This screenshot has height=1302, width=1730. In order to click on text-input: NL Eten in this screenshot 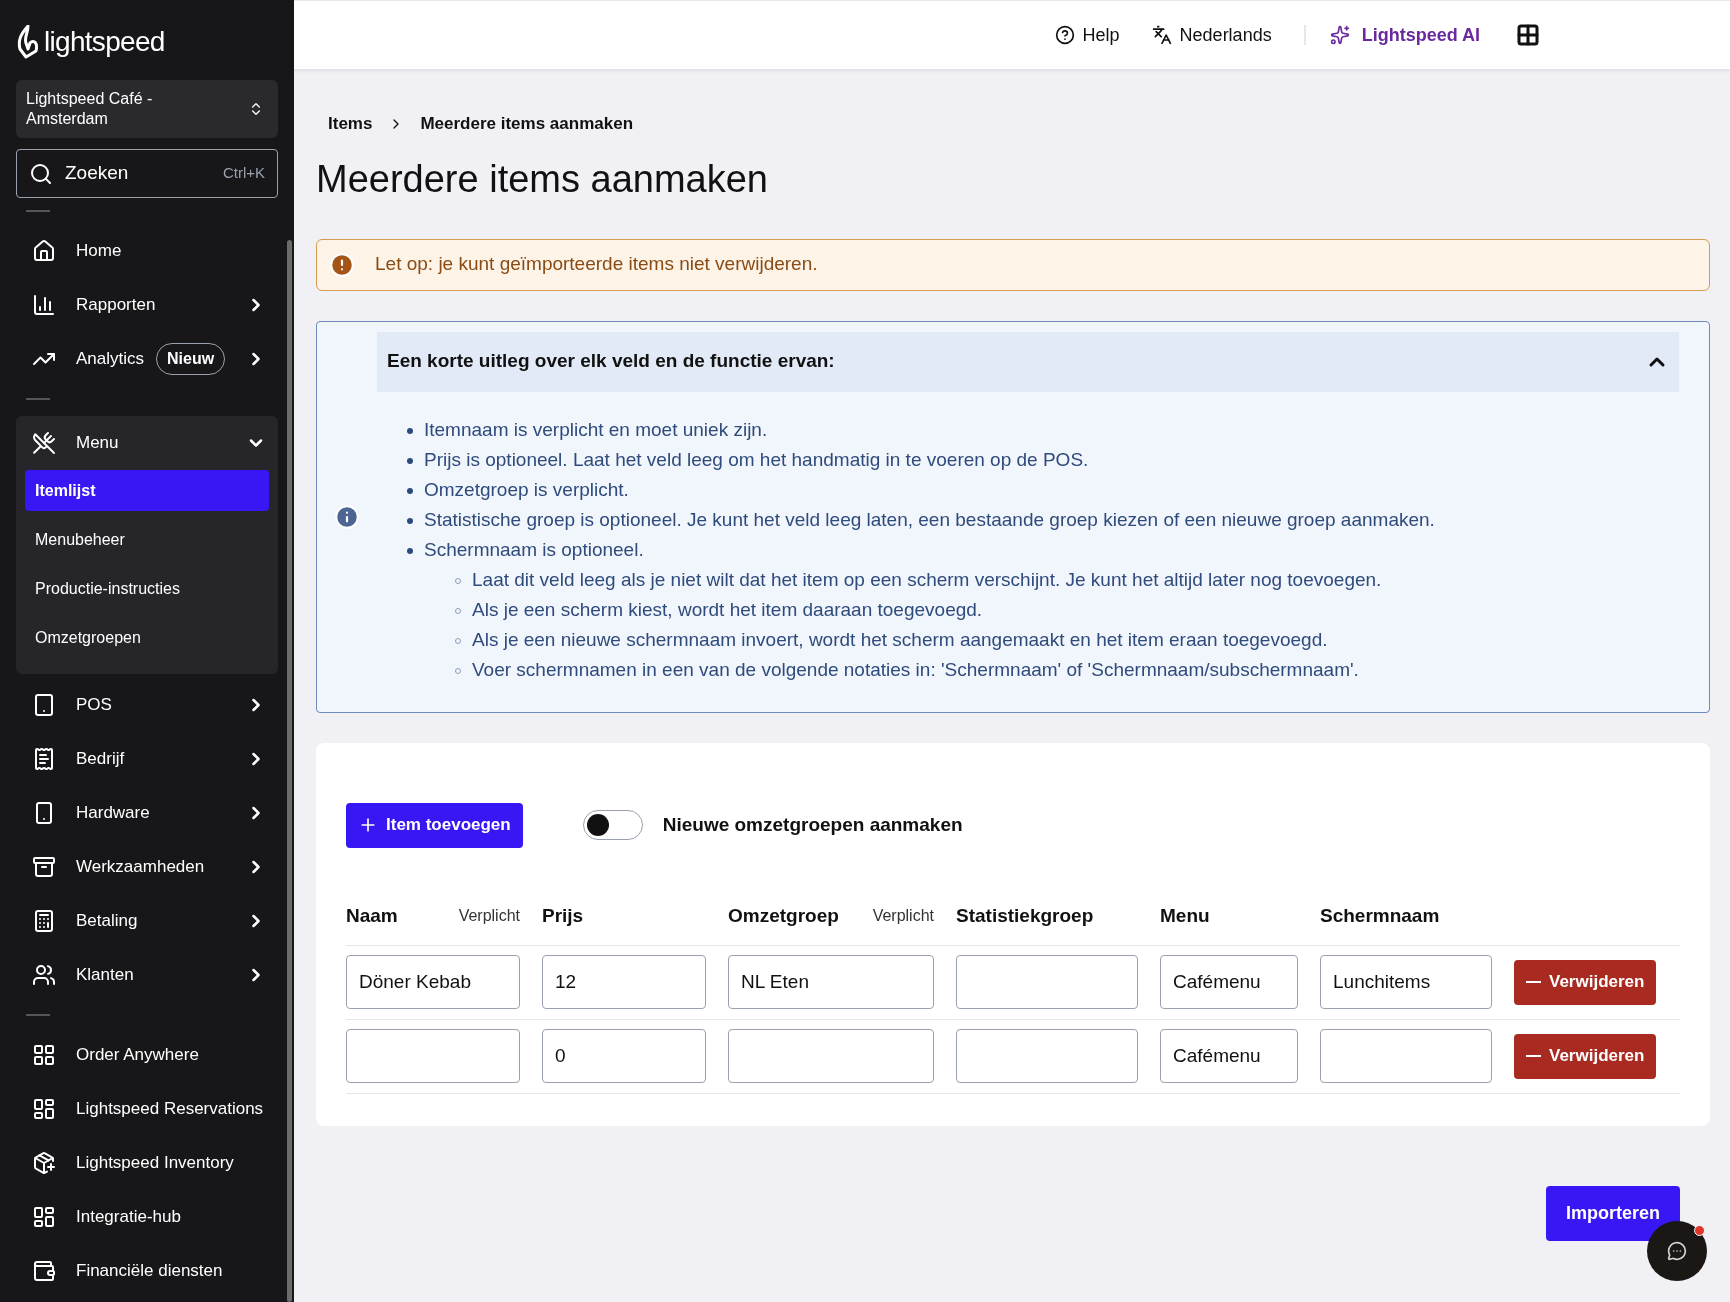, I will do `click(831, 982)`.